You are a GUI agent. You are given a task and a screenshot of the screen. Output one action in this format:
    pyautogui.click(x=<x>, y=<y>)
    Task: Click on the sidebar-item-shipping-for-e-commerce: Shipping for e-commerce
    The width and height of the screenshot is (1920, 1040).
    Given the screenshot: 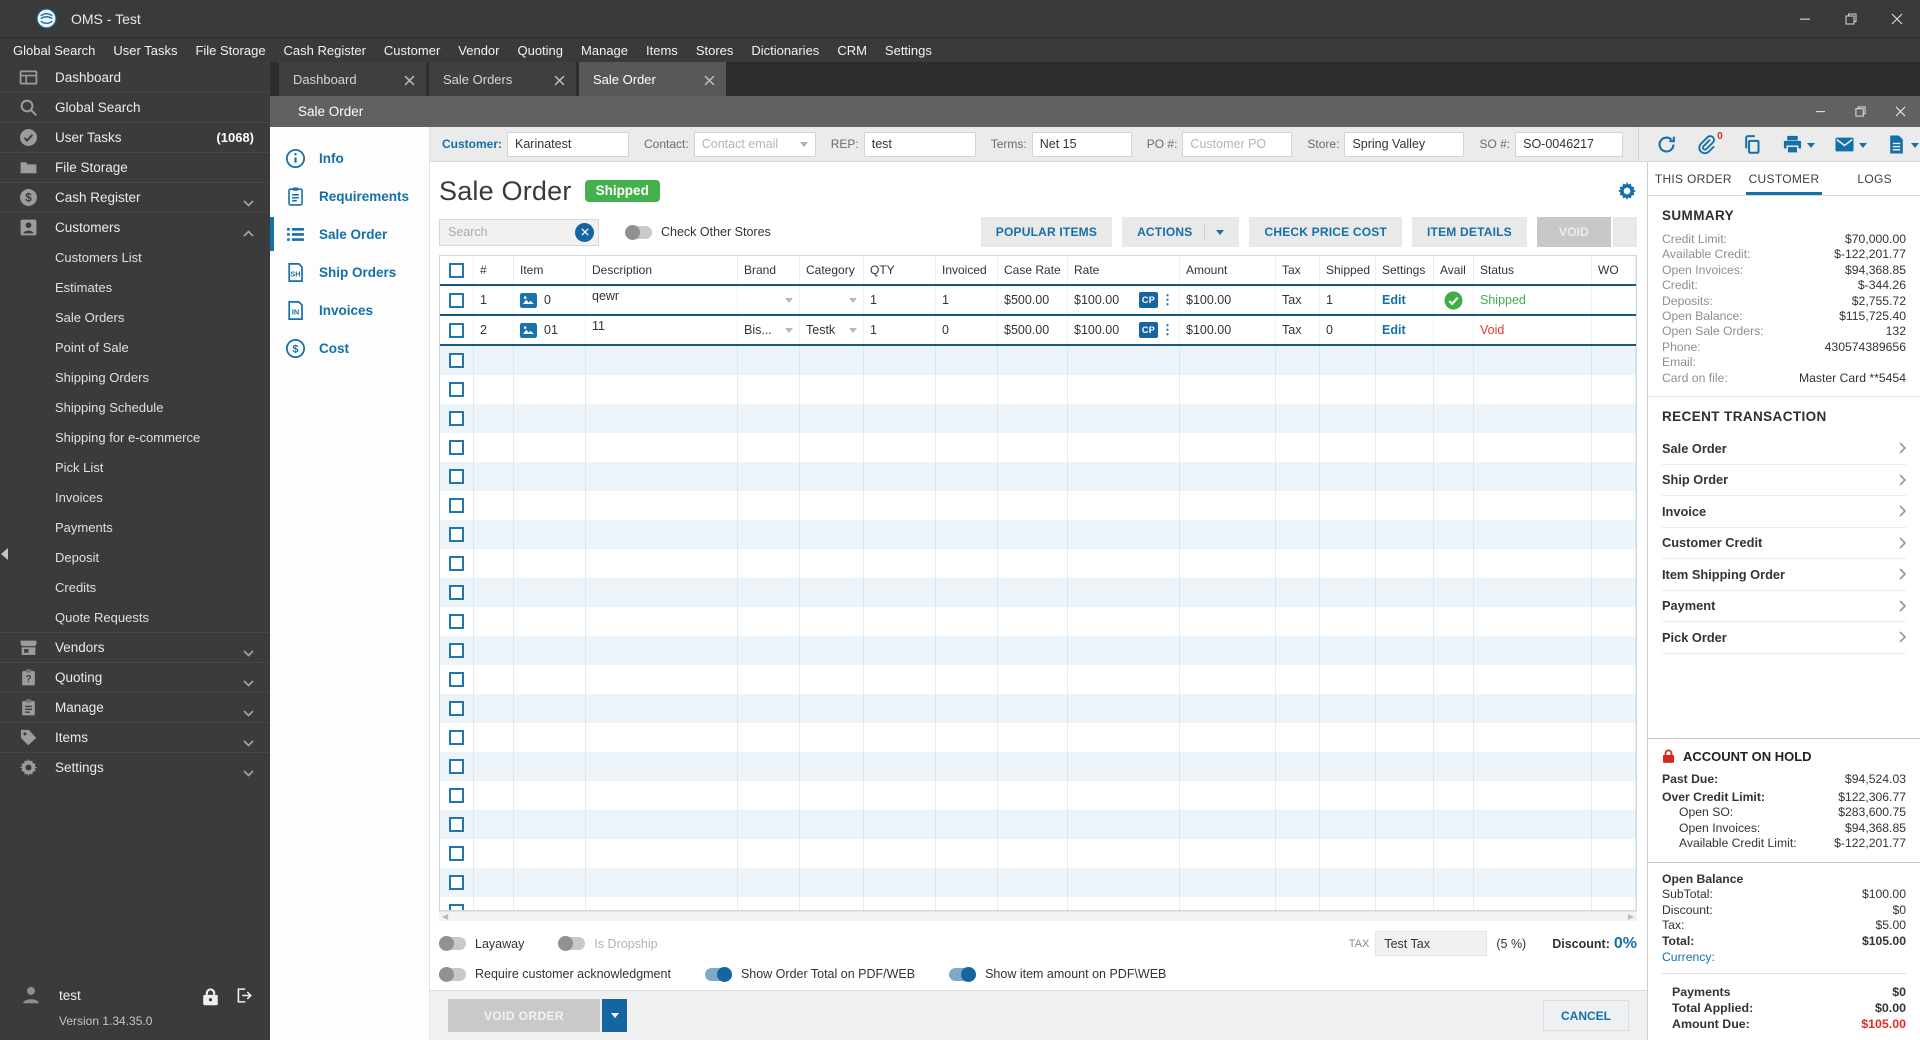 What is the action you would take?
    pyautogui.click(x=135, y=437)
    